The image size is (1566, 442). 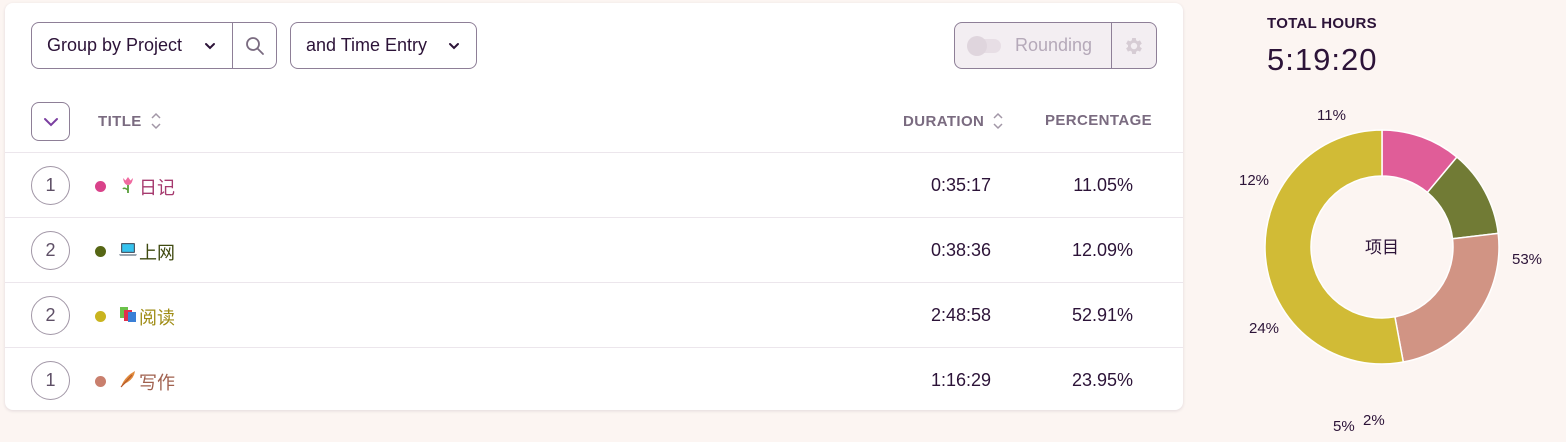 What do you see at coordinates (1102, 380) in the screenshot?
I see `percentage-value: 23.95%` at bounding box center [1102, 380].